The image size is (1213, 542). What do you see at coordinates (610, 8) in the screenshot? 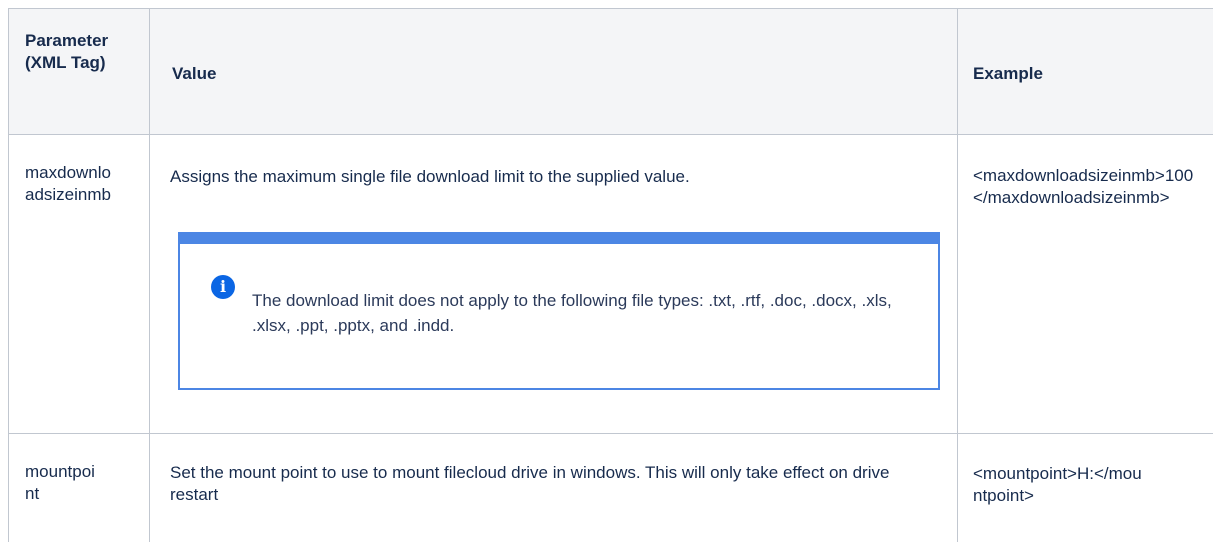
I see `table-border-top` at bounding box center [610, 8].